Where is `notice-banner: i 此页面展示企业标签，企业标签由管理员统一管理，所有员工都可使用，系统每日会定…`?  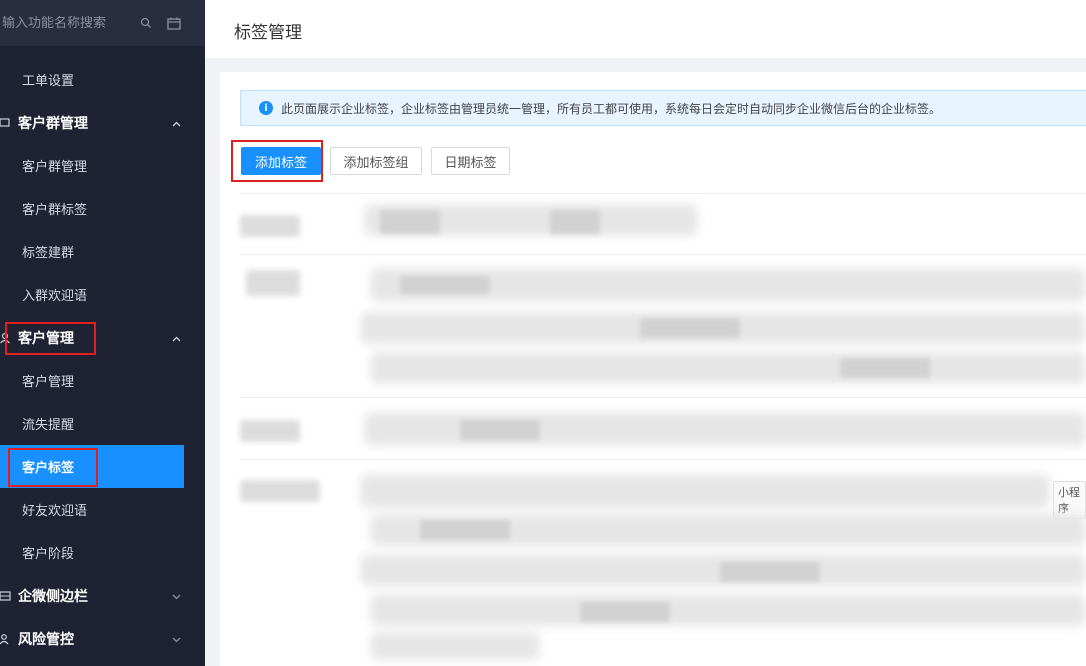 notice-banner: i 此页面展示企业标签，企业标签由管理员统一管理，所有员工都可使用，系统每日会定… is located at coordinates (663, 108).